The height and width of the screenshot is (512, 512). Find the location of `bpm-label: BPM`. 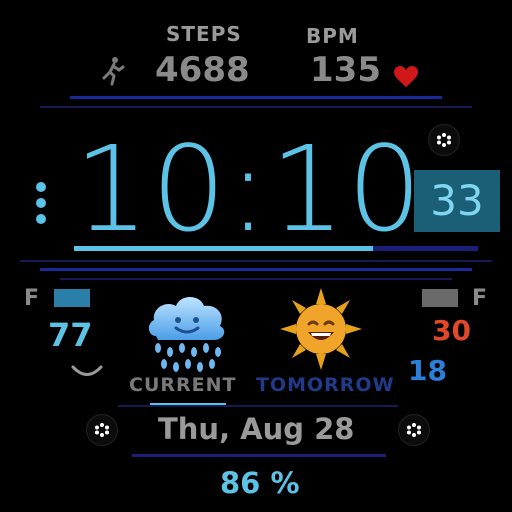

bpm-label: BPM is located at coordinates (332, 36).